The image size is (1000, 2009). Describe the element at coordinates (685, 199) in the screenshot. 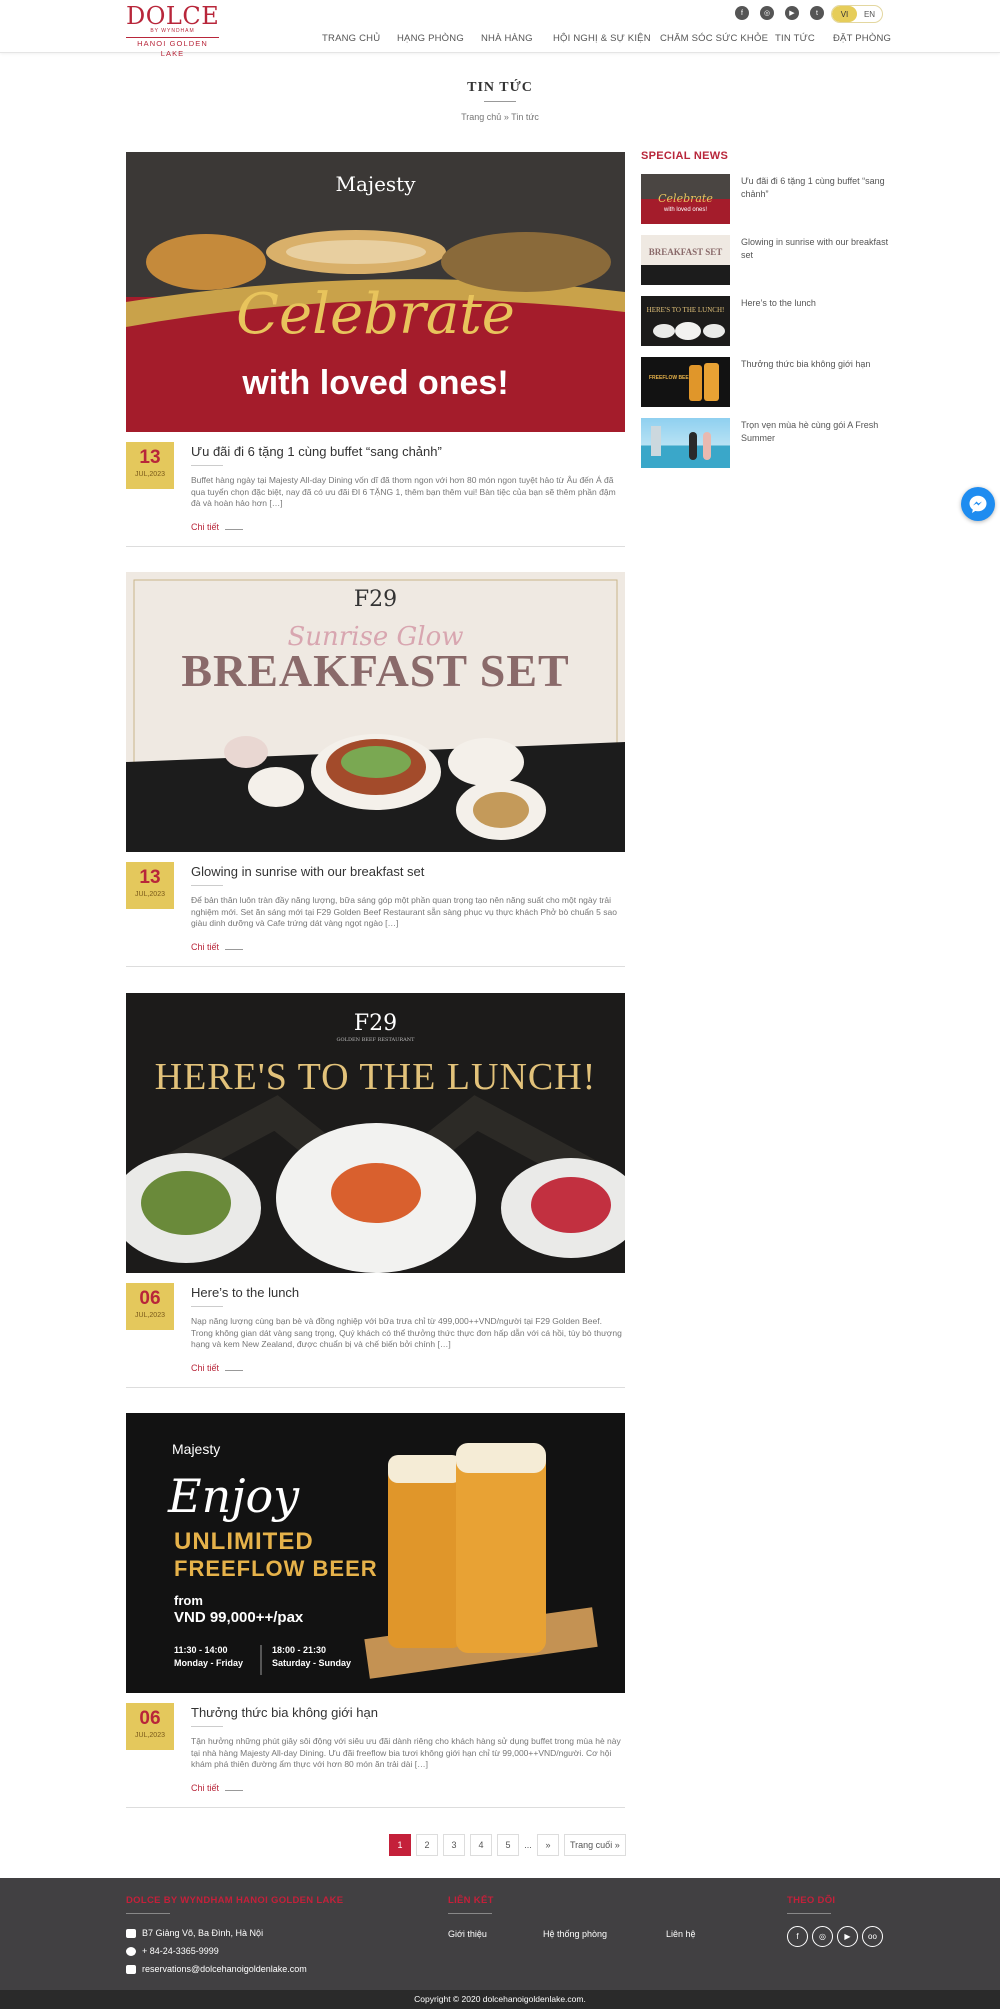

I see `sidebar-thumbnail: Celebrate with loved ones!` at that location.